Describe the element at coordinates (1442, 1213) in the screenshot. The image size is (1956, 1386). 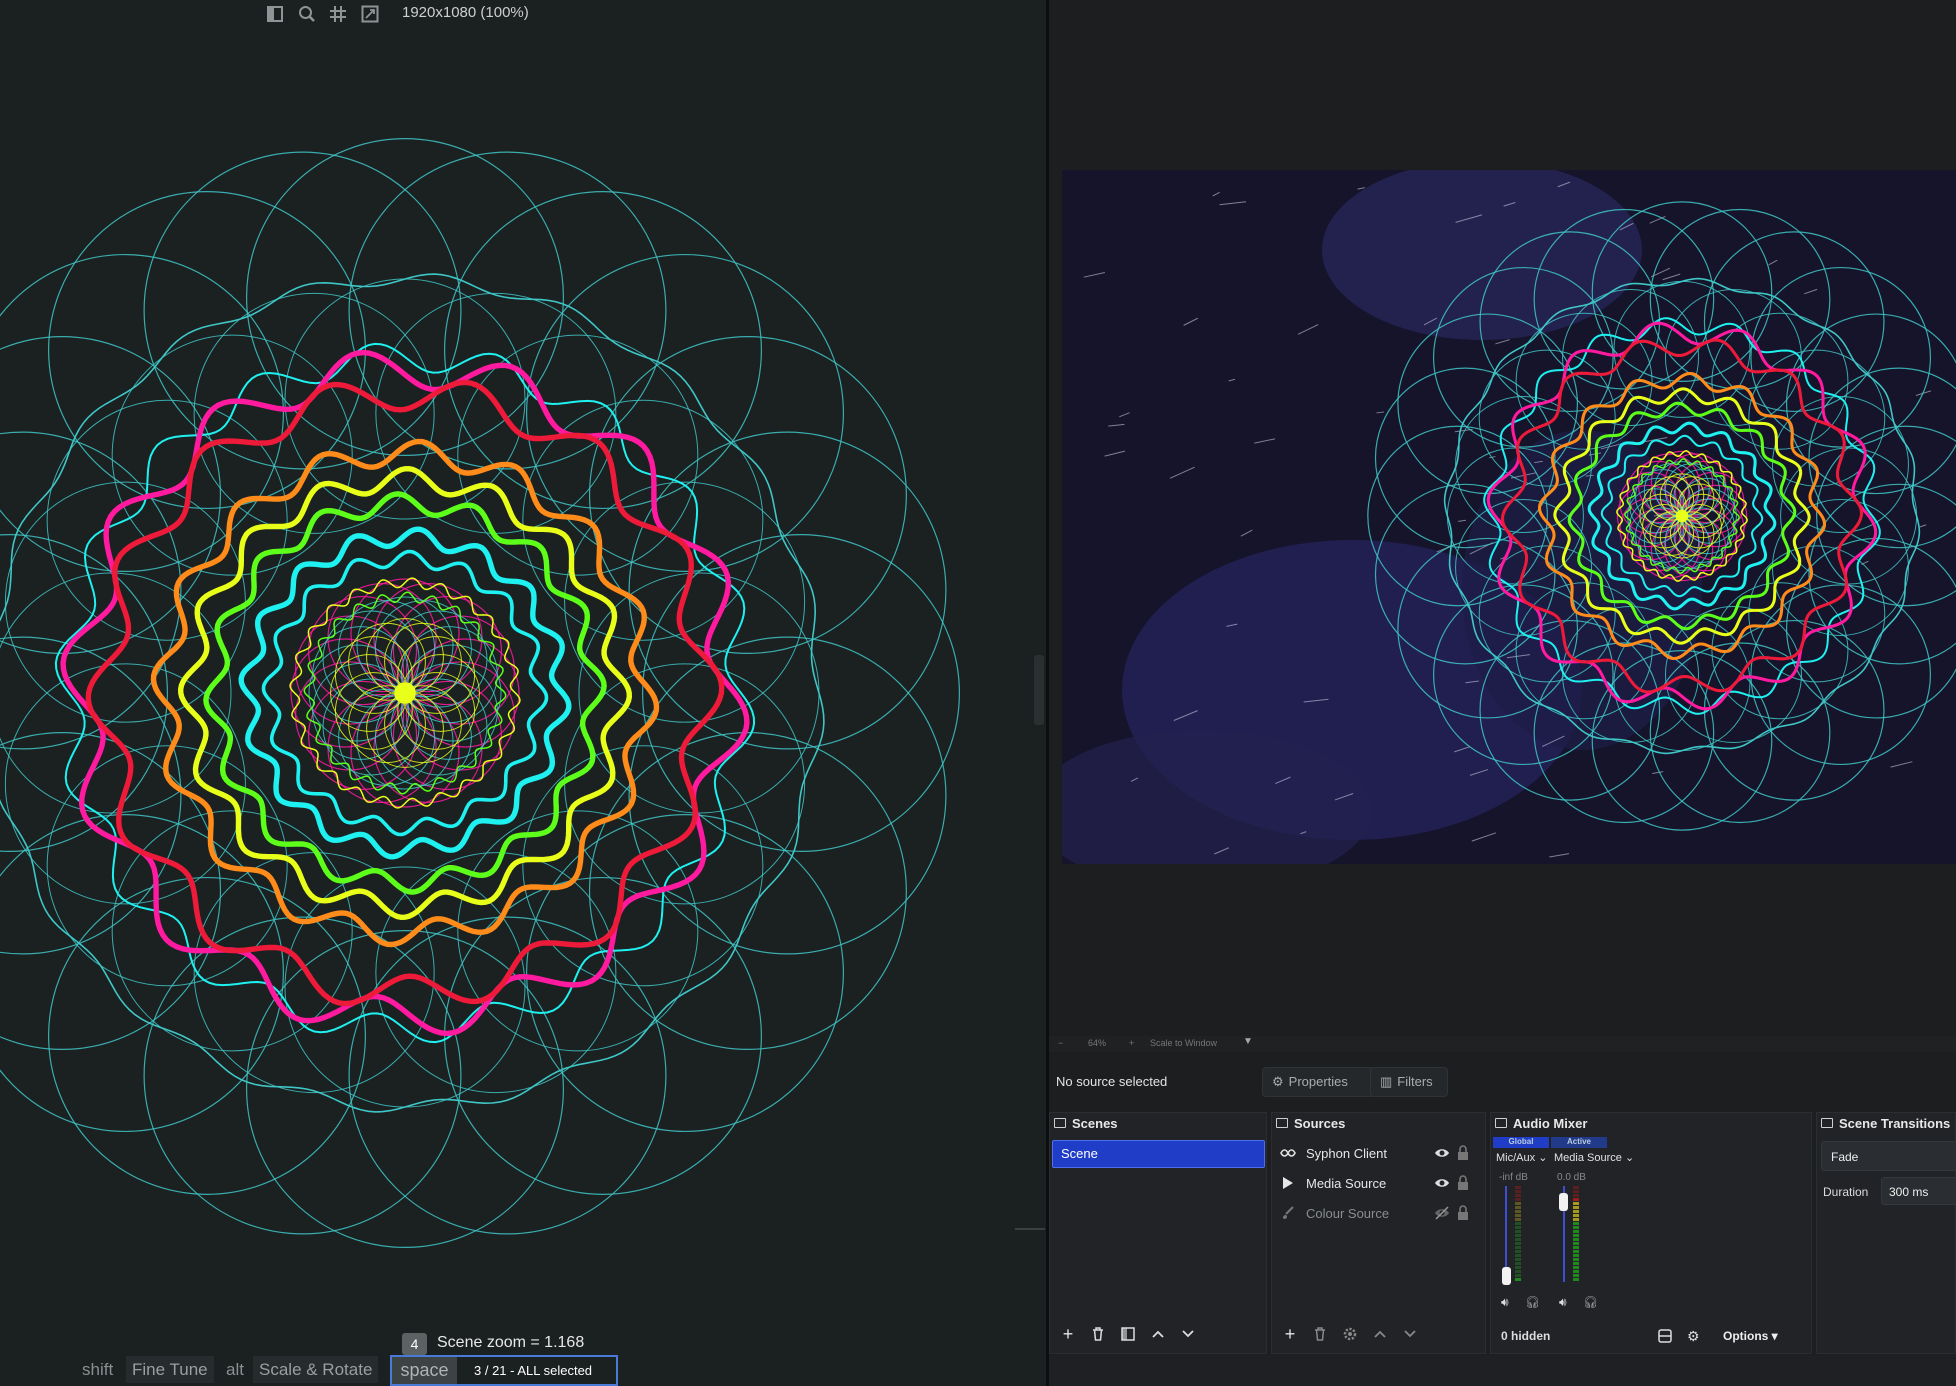
I see `eye-hidden-icon` at that location.